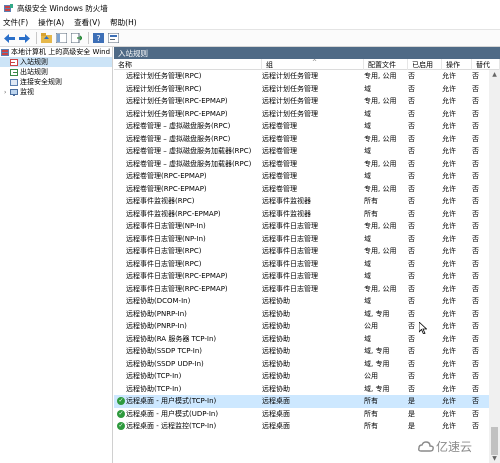 The height and width of the screenshot is (463, 500). Describe the element at coordinates (371, 213) in the screenshot. I see `rule-profile: 所有` at that location.